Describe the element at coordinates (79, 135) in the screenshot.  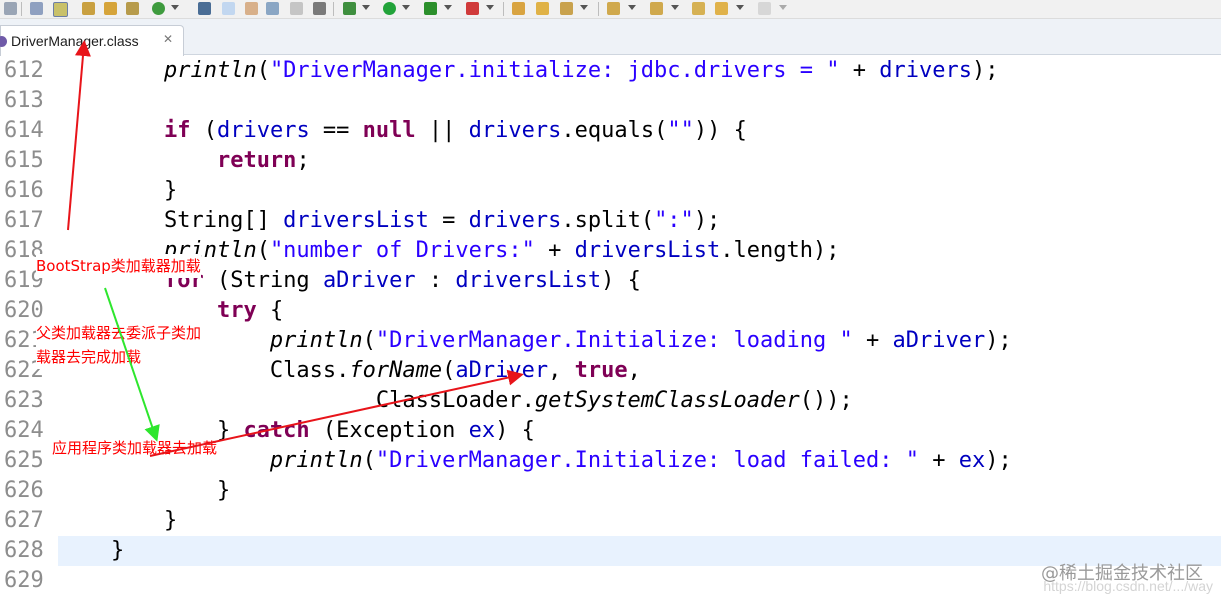
I see `red-arrow-bootstrap` at that location.